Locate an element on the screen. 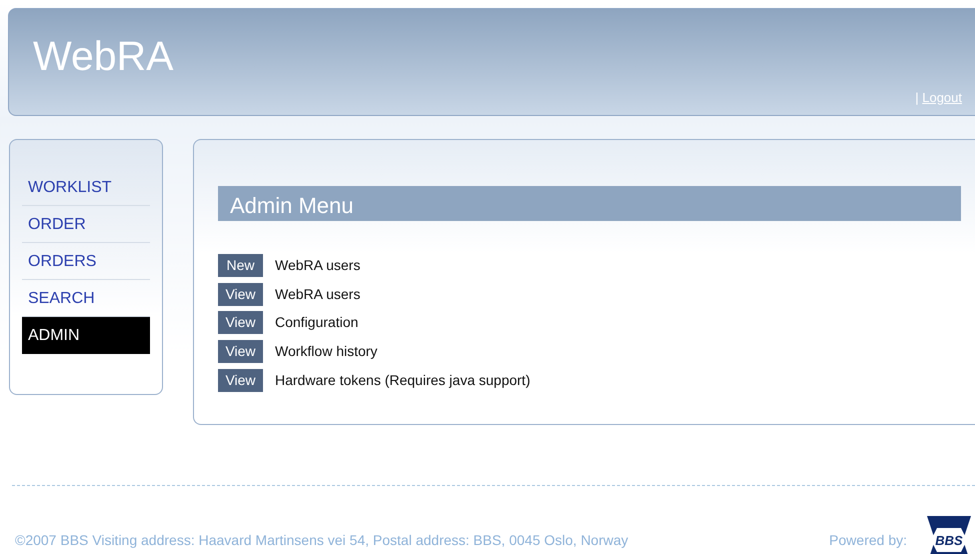  entry-label: Configuration is located at coordinates (316, 322).